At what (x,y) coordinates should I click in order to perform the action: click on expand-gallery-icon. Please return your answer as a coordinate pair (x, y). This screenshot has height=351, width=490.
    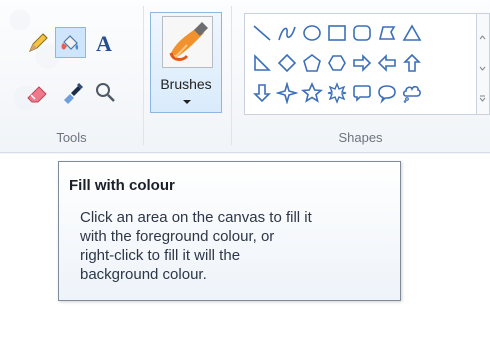
    Looking at the image, I should click on (482, 98).